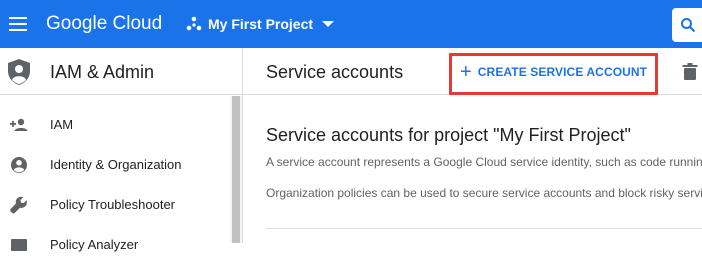  What do you see at coordinates (19, 245) in the screenshot?
I see `analyzer-icon` at bounding box center [19, 245].